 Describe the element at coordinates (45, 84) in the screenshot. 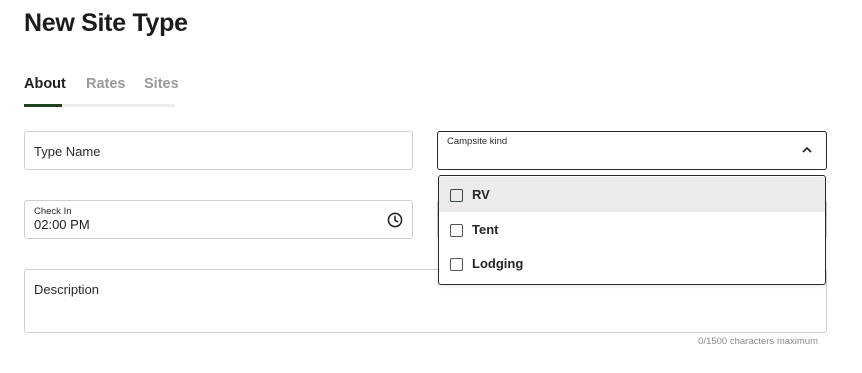

I see `tab-about: About` at that location.